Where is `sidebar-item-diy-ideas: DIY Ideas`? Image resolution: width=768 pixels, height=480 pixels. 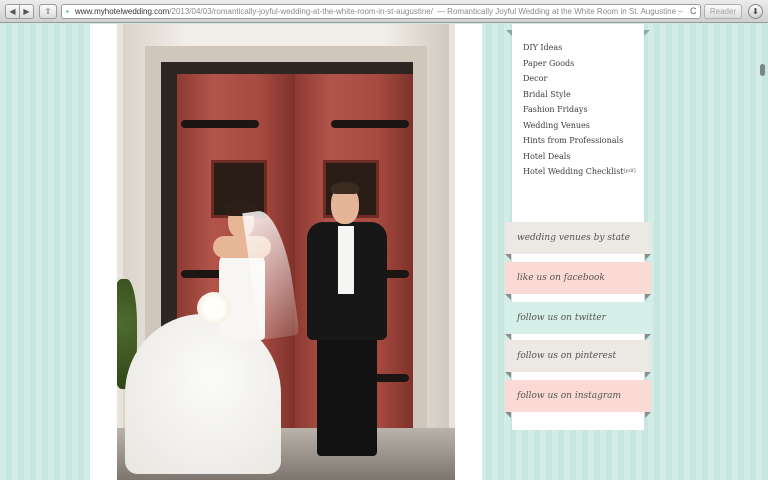 sidebar-item-diy-ideas: DIY Ideas is located at coordinates (583, 48).